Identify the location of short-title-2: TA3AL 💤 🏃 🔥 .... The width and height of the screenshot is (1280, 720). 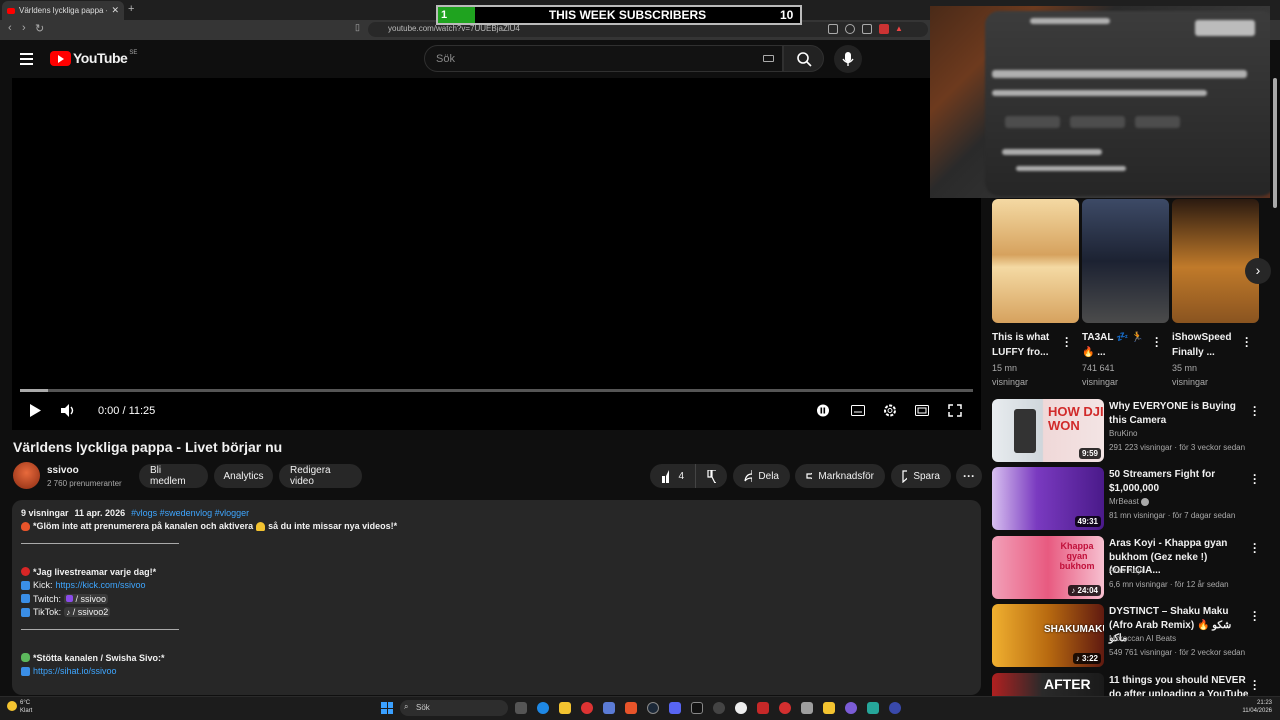
(1117, 345).